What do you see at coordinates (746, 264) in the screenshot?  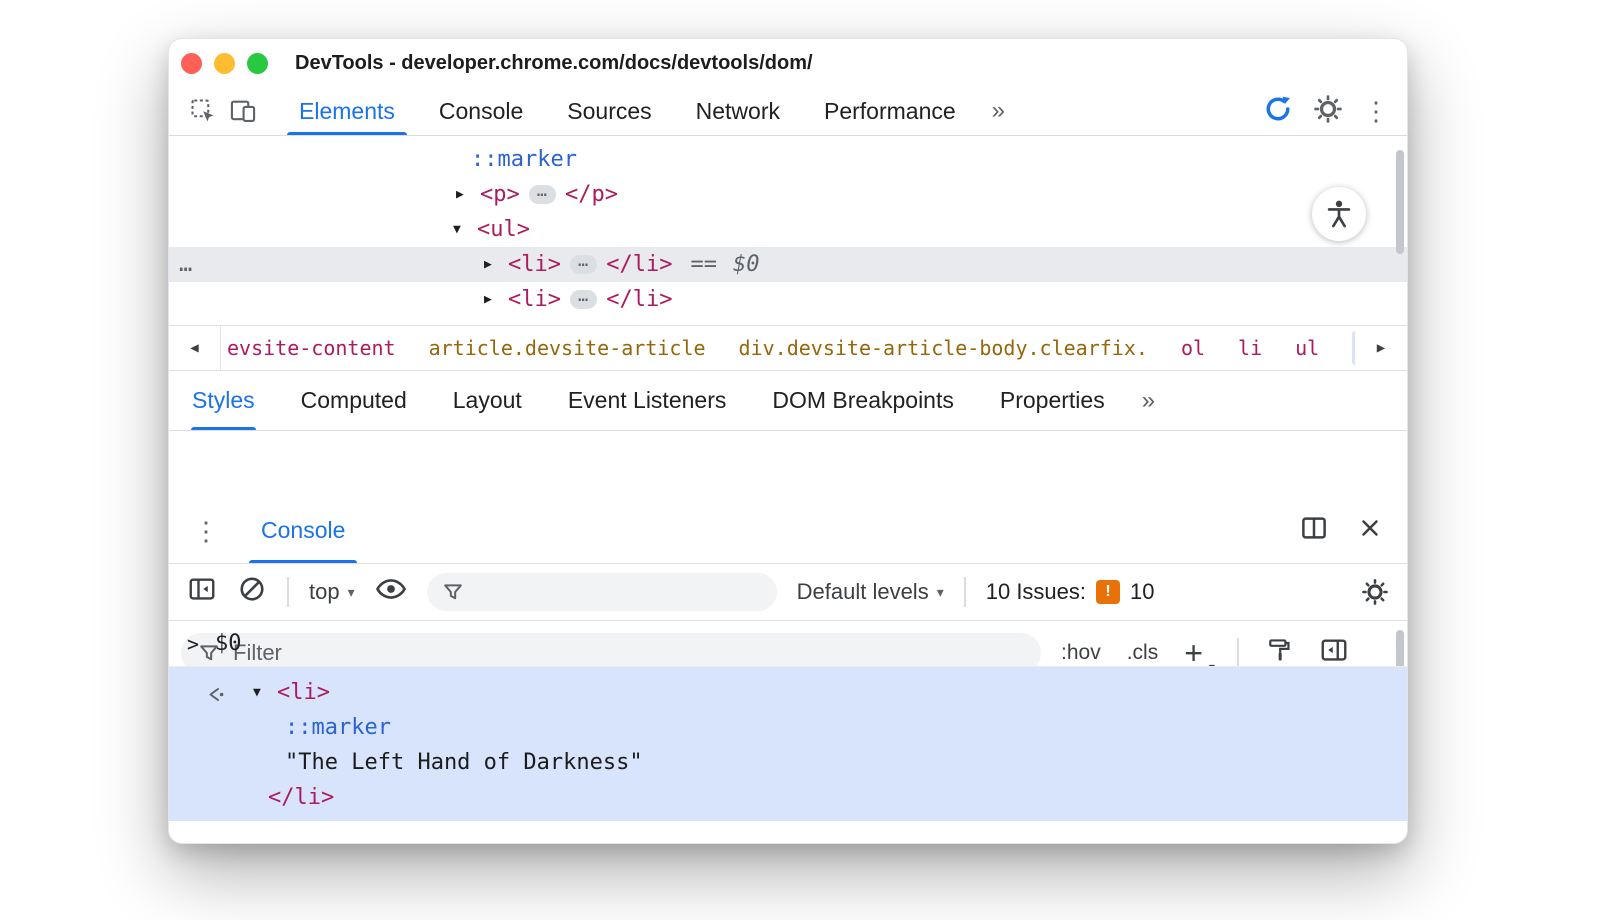 I see `dollar-zero-annotation: $0` at bounding box center [746, 264].